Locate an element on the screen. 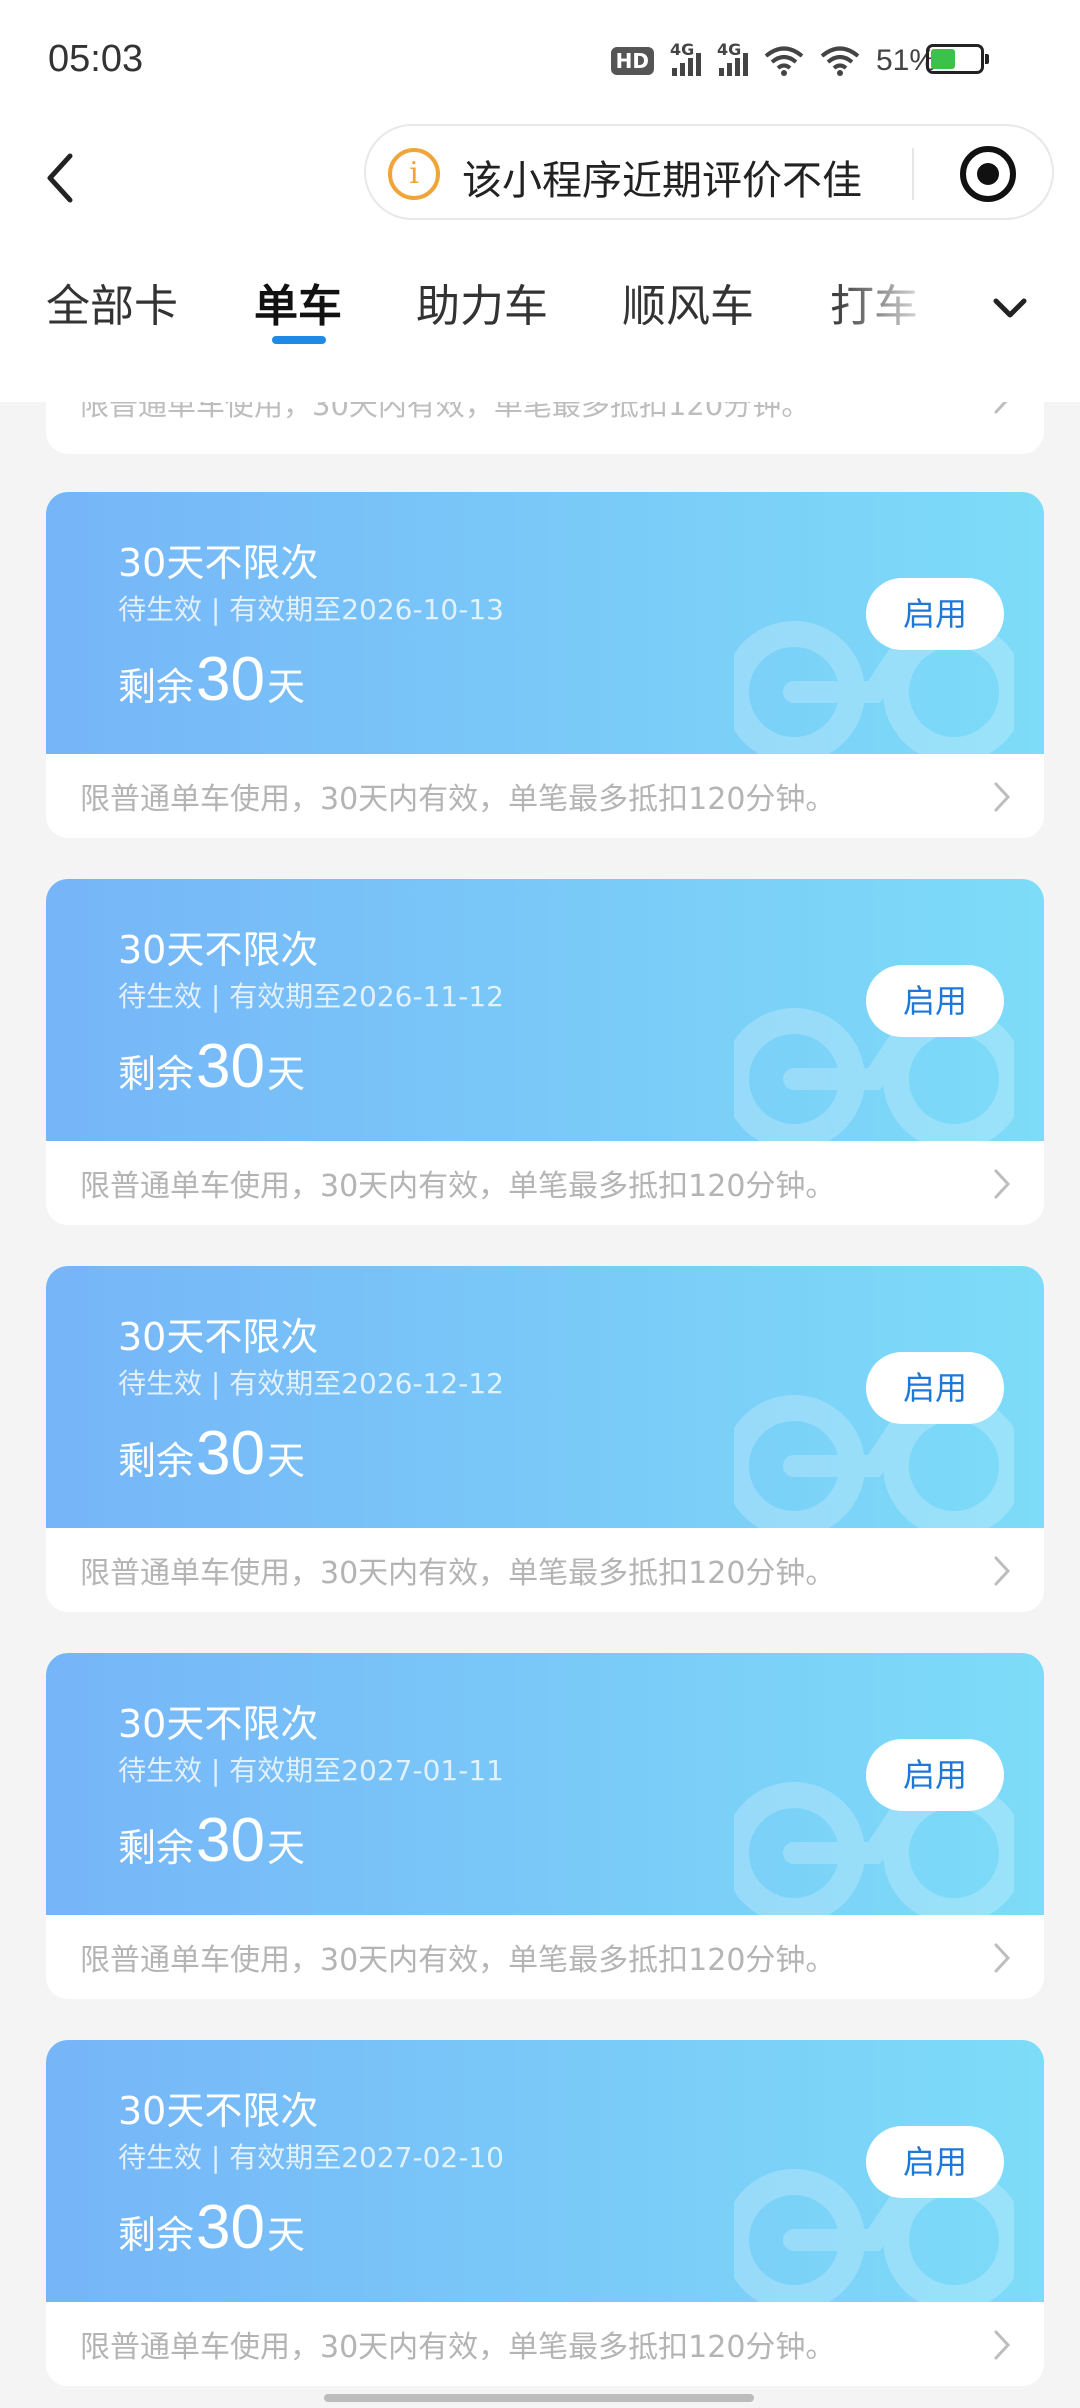  tab-all-cards: 全部卡 is located at coordinates (112, 302).